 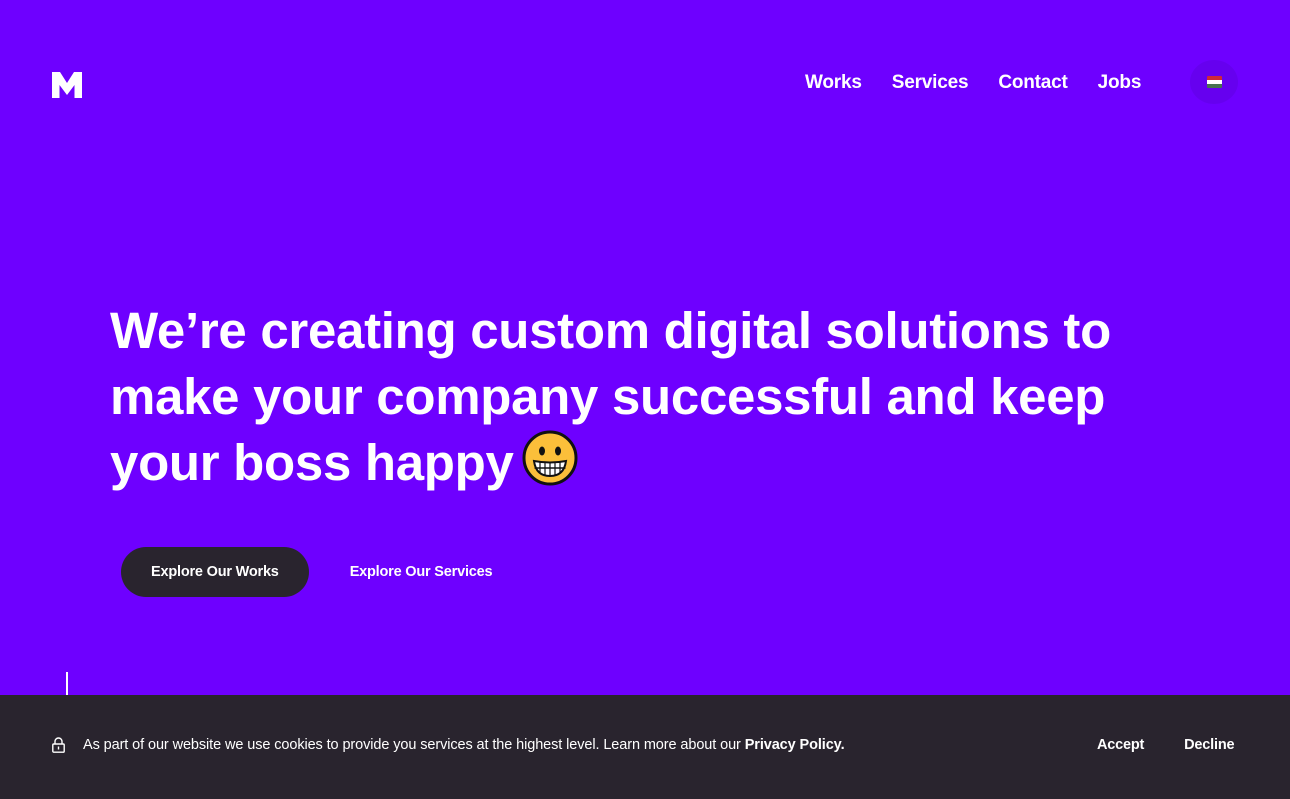 I want to click on explore-services-link: Explore Our Services, so click(x=421, y=572).